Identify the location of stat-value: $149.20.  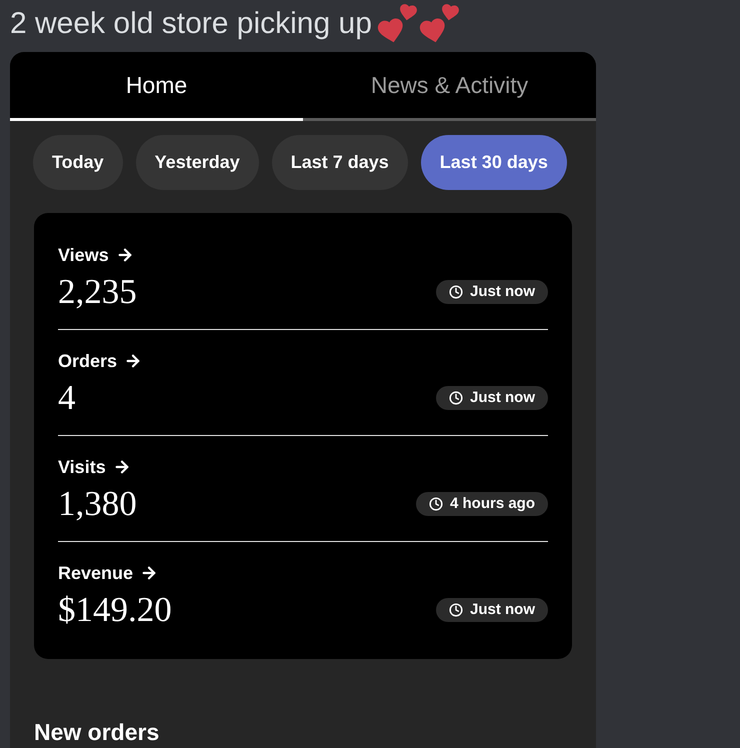
(115, 610).